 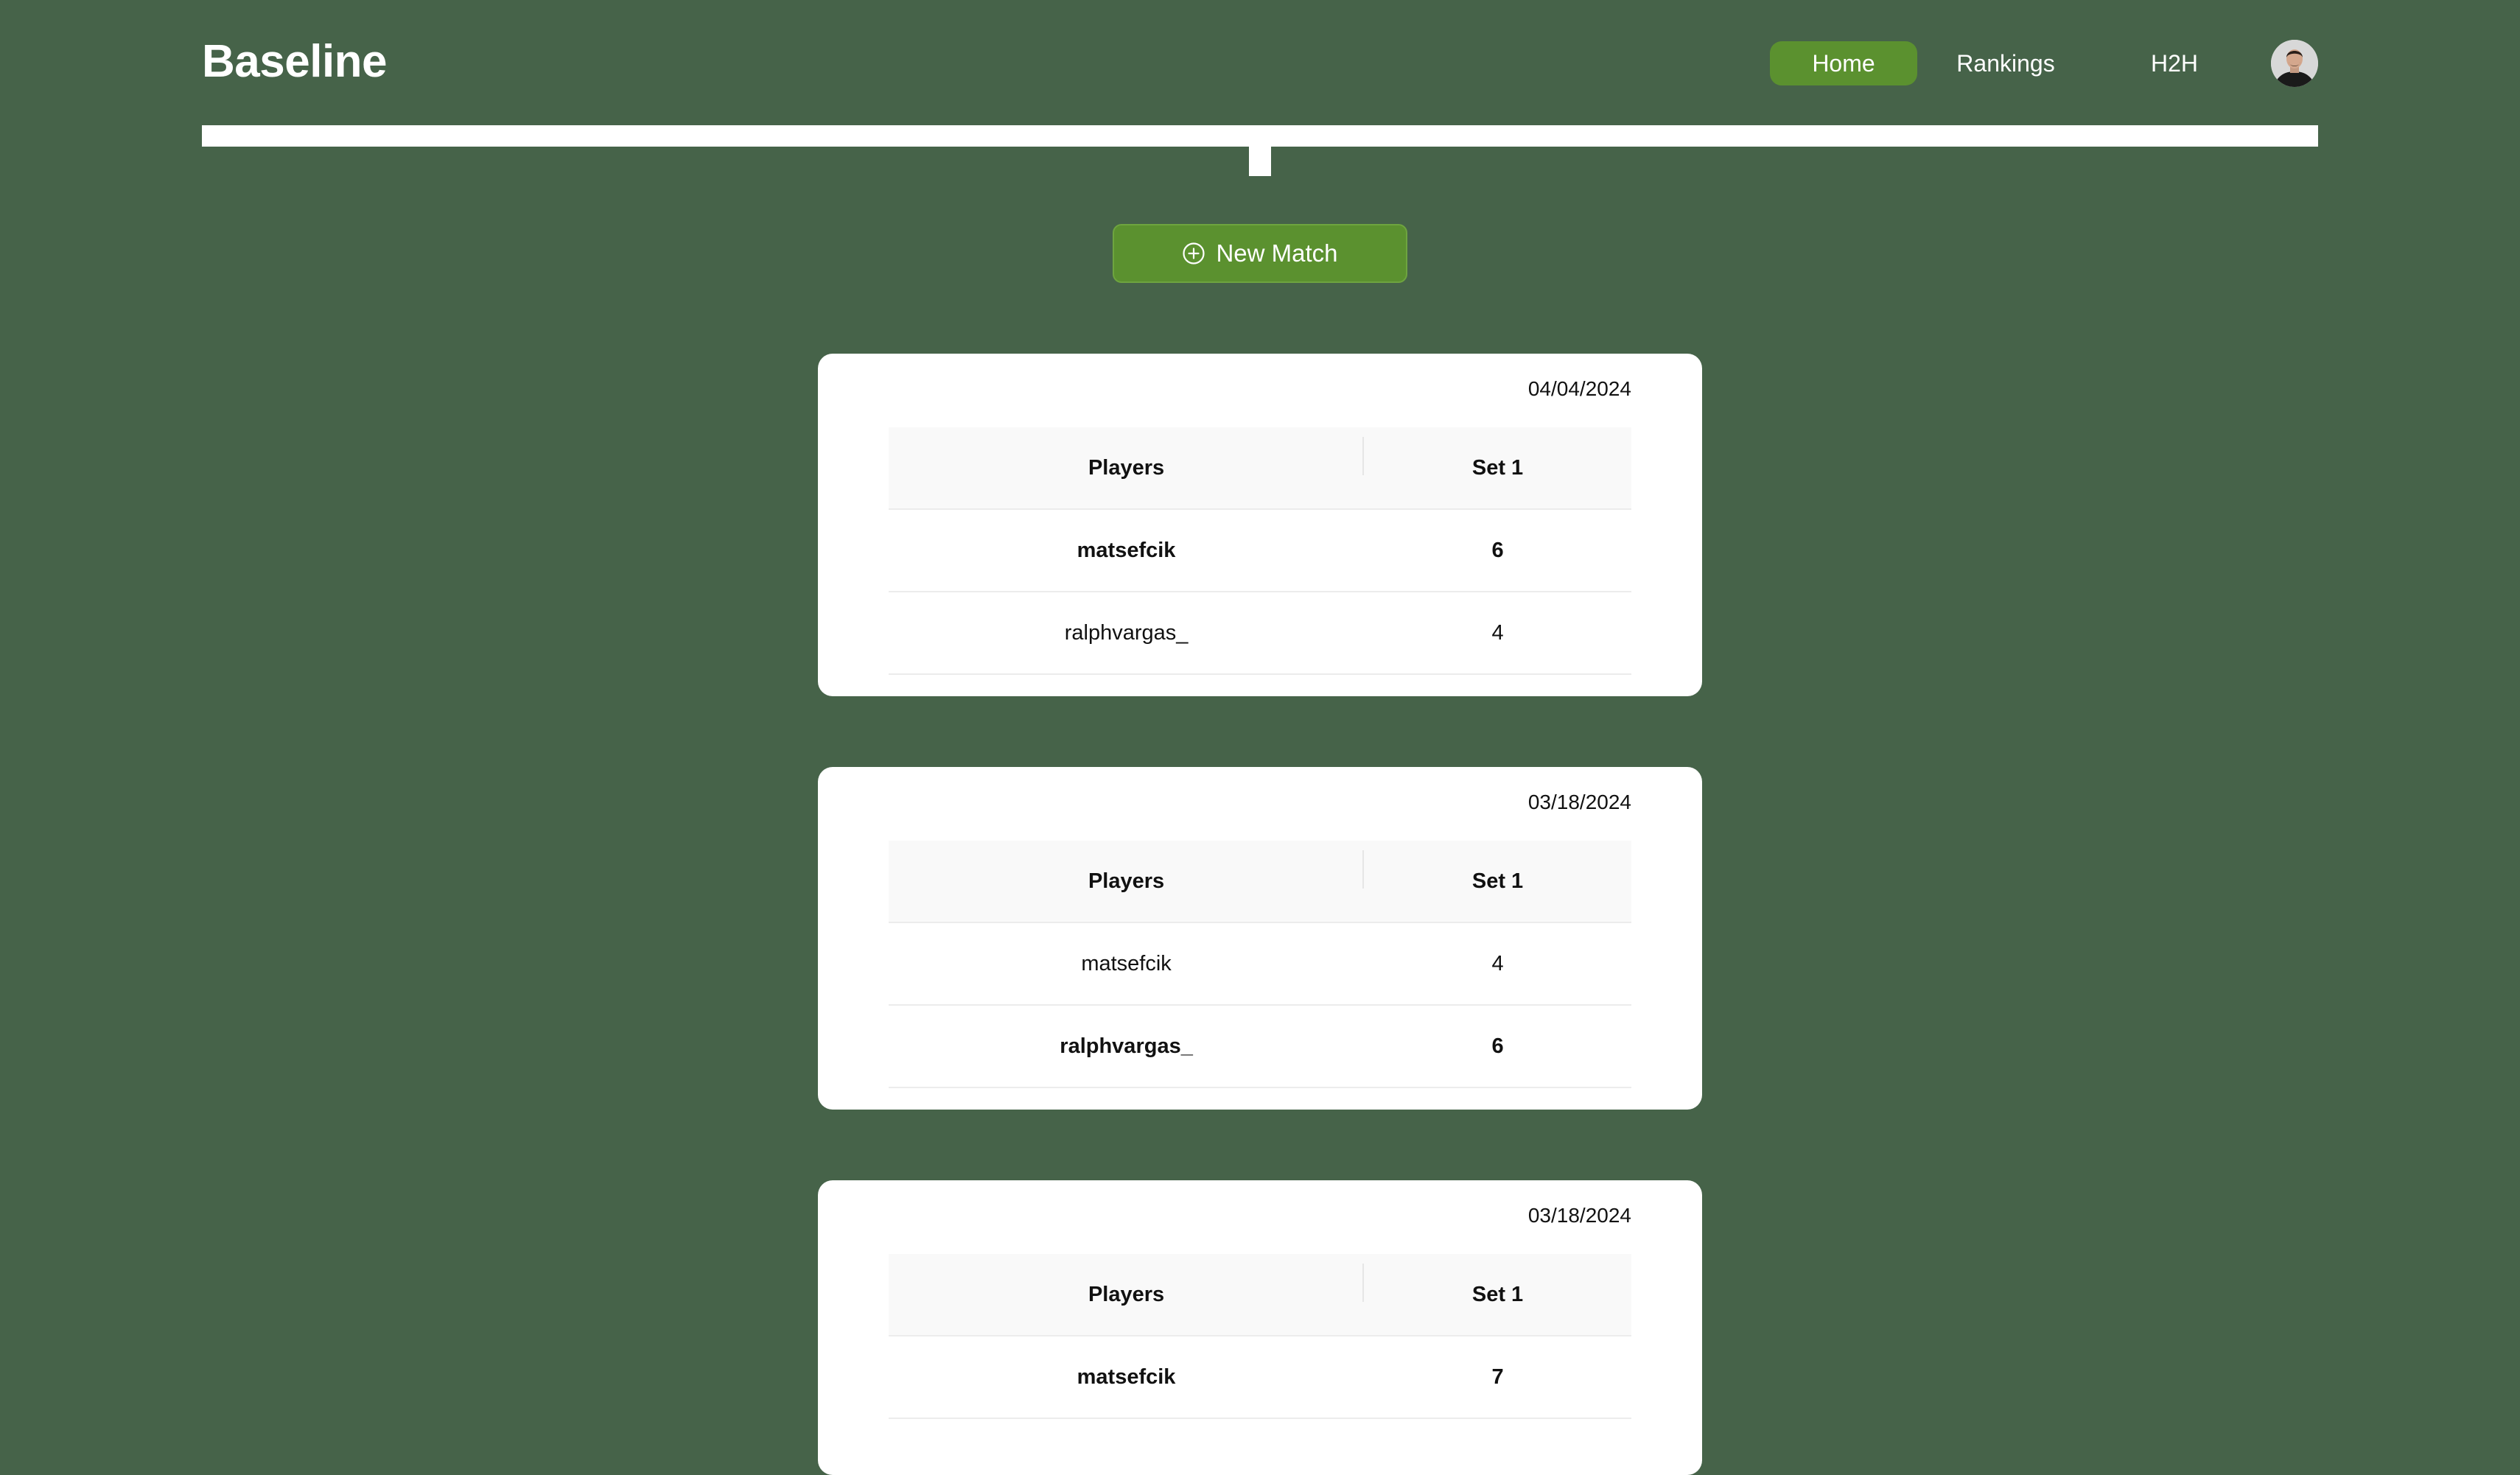 I want to click on set-score: 7, so click(x=1497, y=1376).